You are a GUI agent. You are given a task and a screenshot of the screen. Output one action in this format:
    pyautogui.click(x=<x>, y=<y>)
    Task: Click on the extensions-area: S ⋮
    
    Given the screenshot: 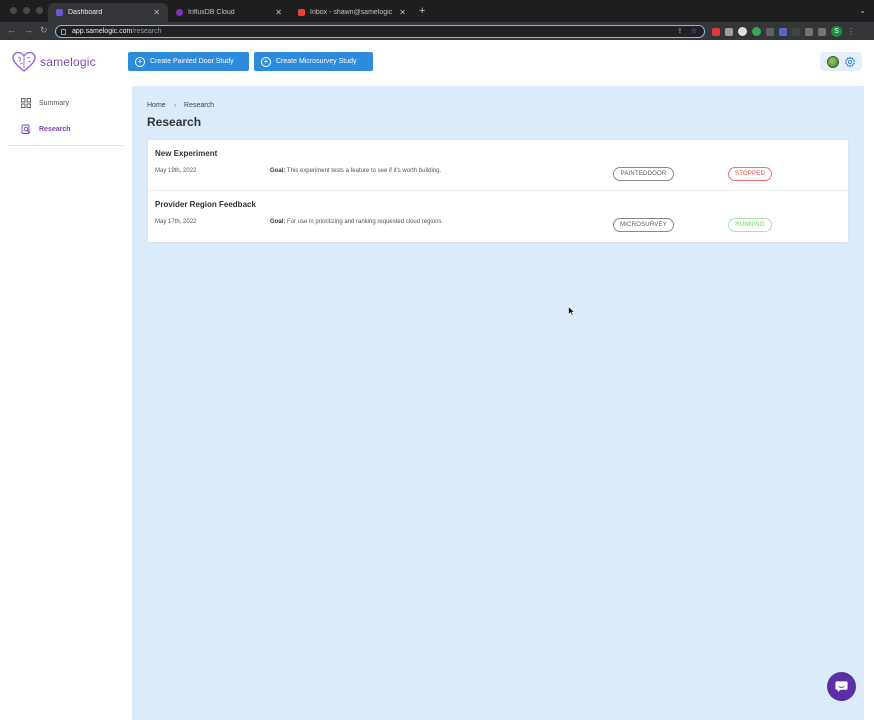 What is the action you would take?
    pyautogui.click(x=783, y=31)
    